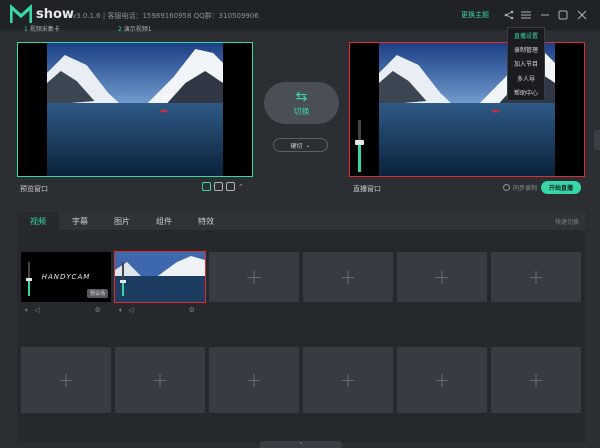  I want to click on logo-icon, so click(21, 13).